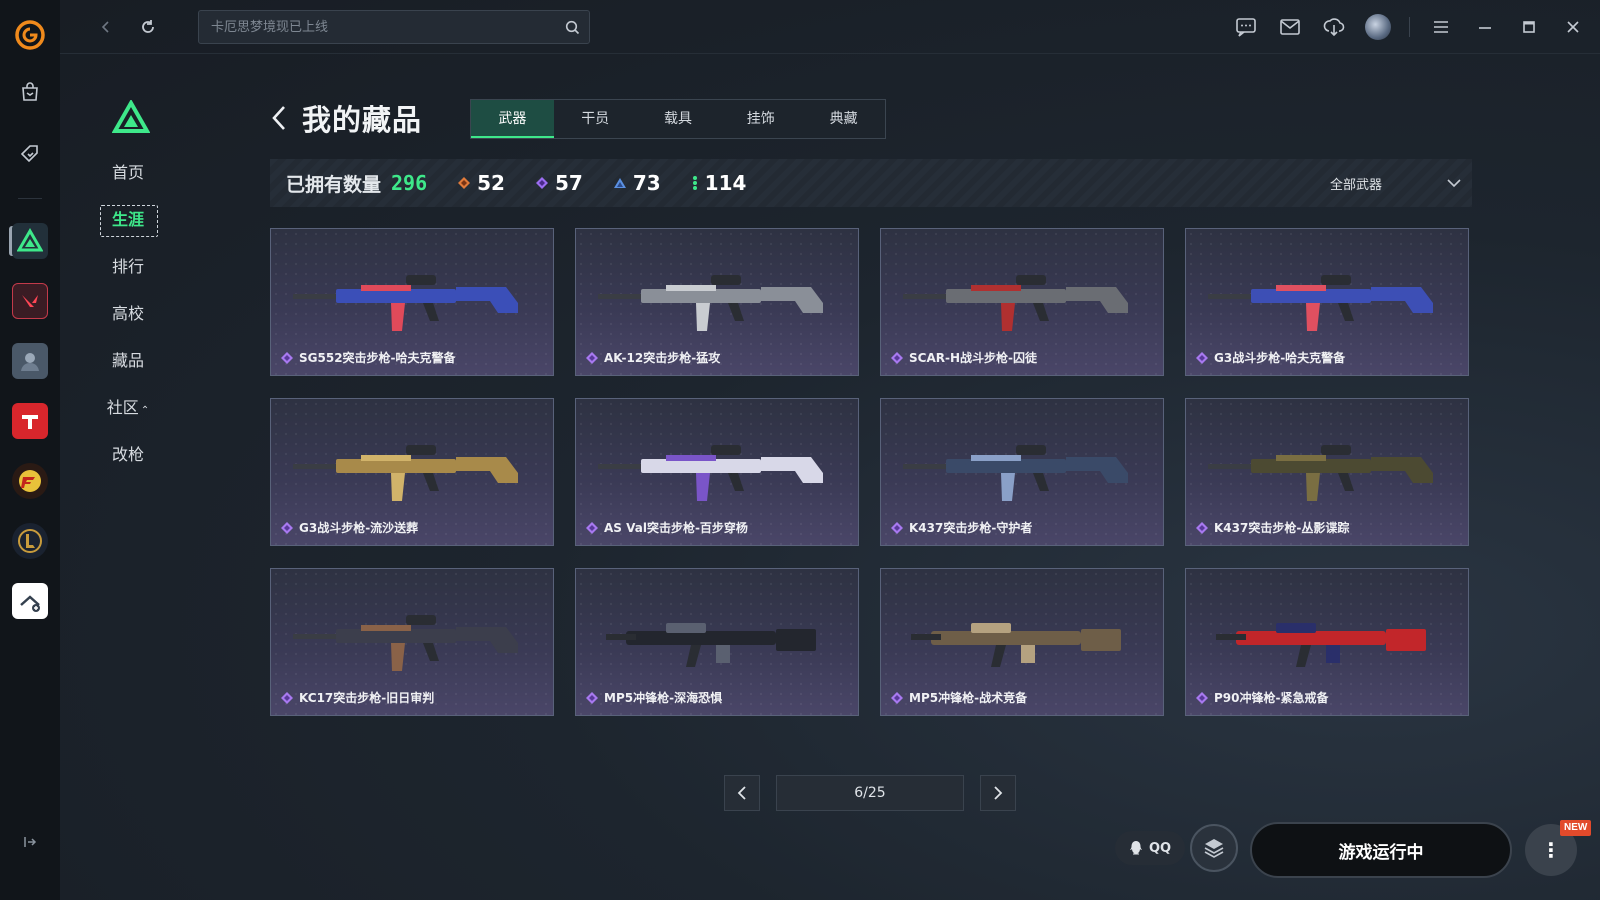 The height and width of the screenshot is (900, 1600). Describe the element at coordinates (512, 119) in the screenshot. I see `tab-weapons: 武器` at that location.